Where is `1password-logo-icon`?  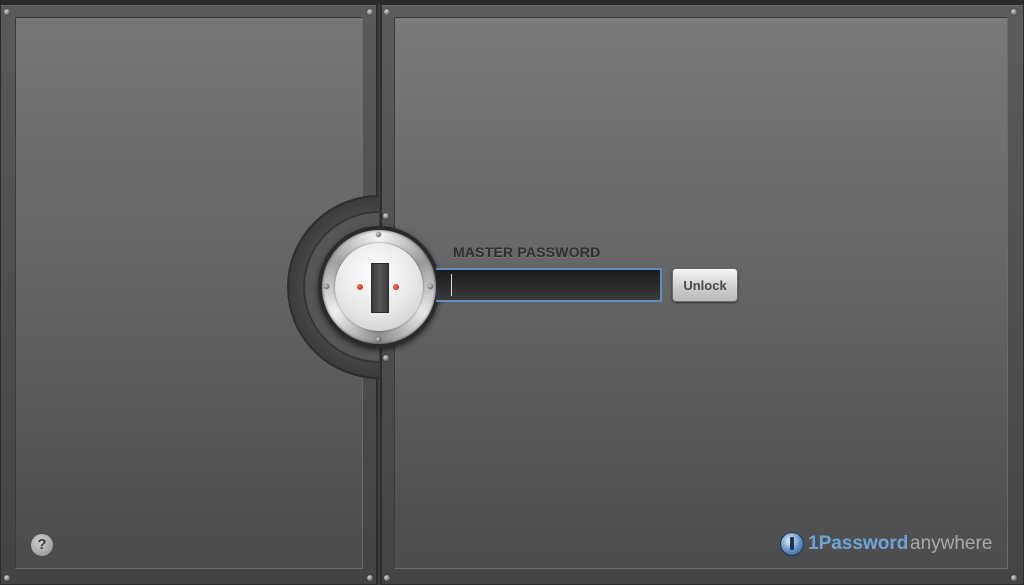 1password-logo-icon is located at coordinates (792, 544).